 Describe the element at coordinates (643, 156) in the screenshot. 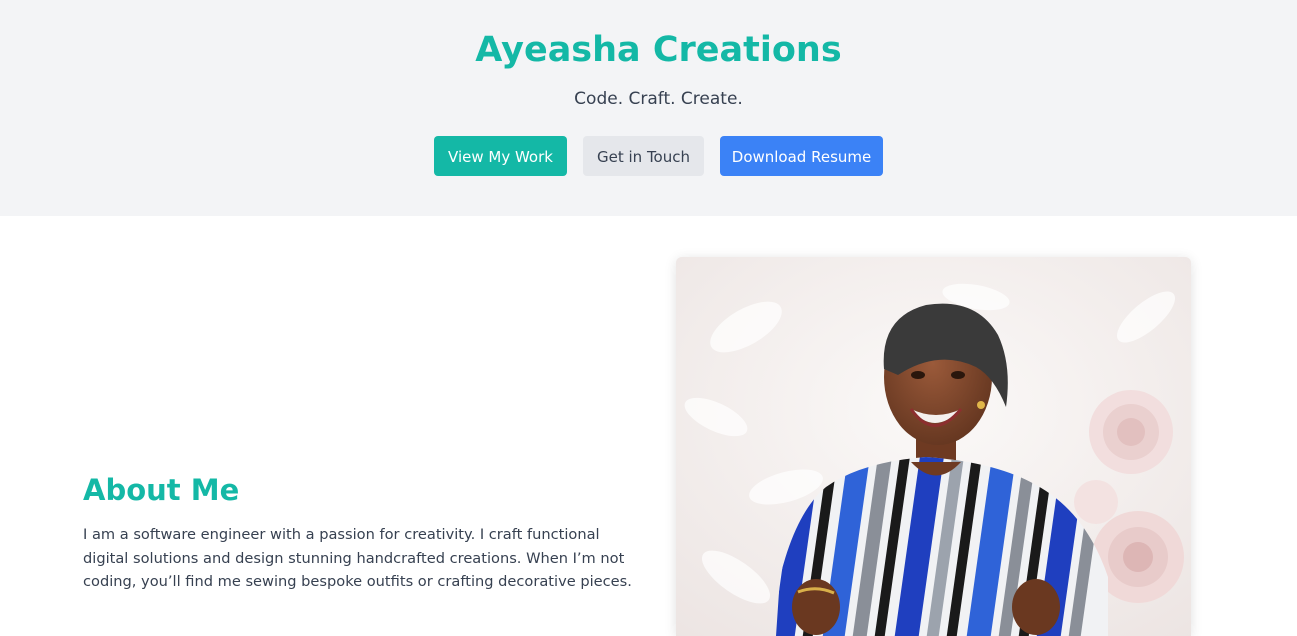

I see `get-in-touch-button: Get in Touch` at that location.